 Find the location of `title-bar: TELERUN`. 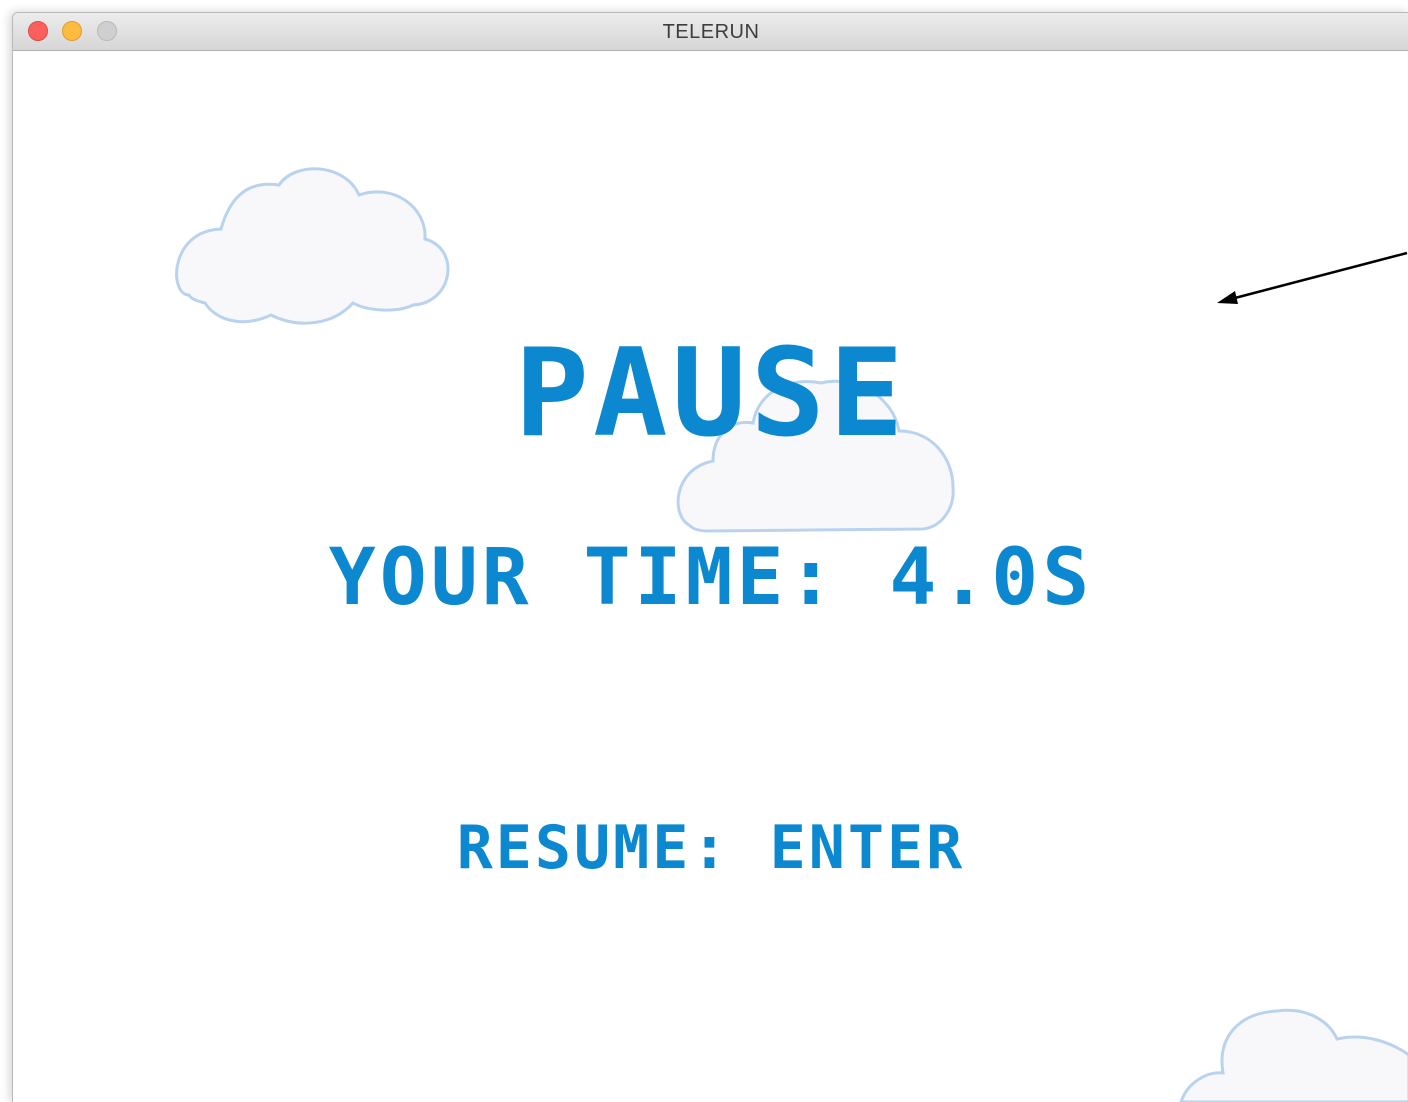

title-bar: TELERUN is located at coordinates (710, 32).